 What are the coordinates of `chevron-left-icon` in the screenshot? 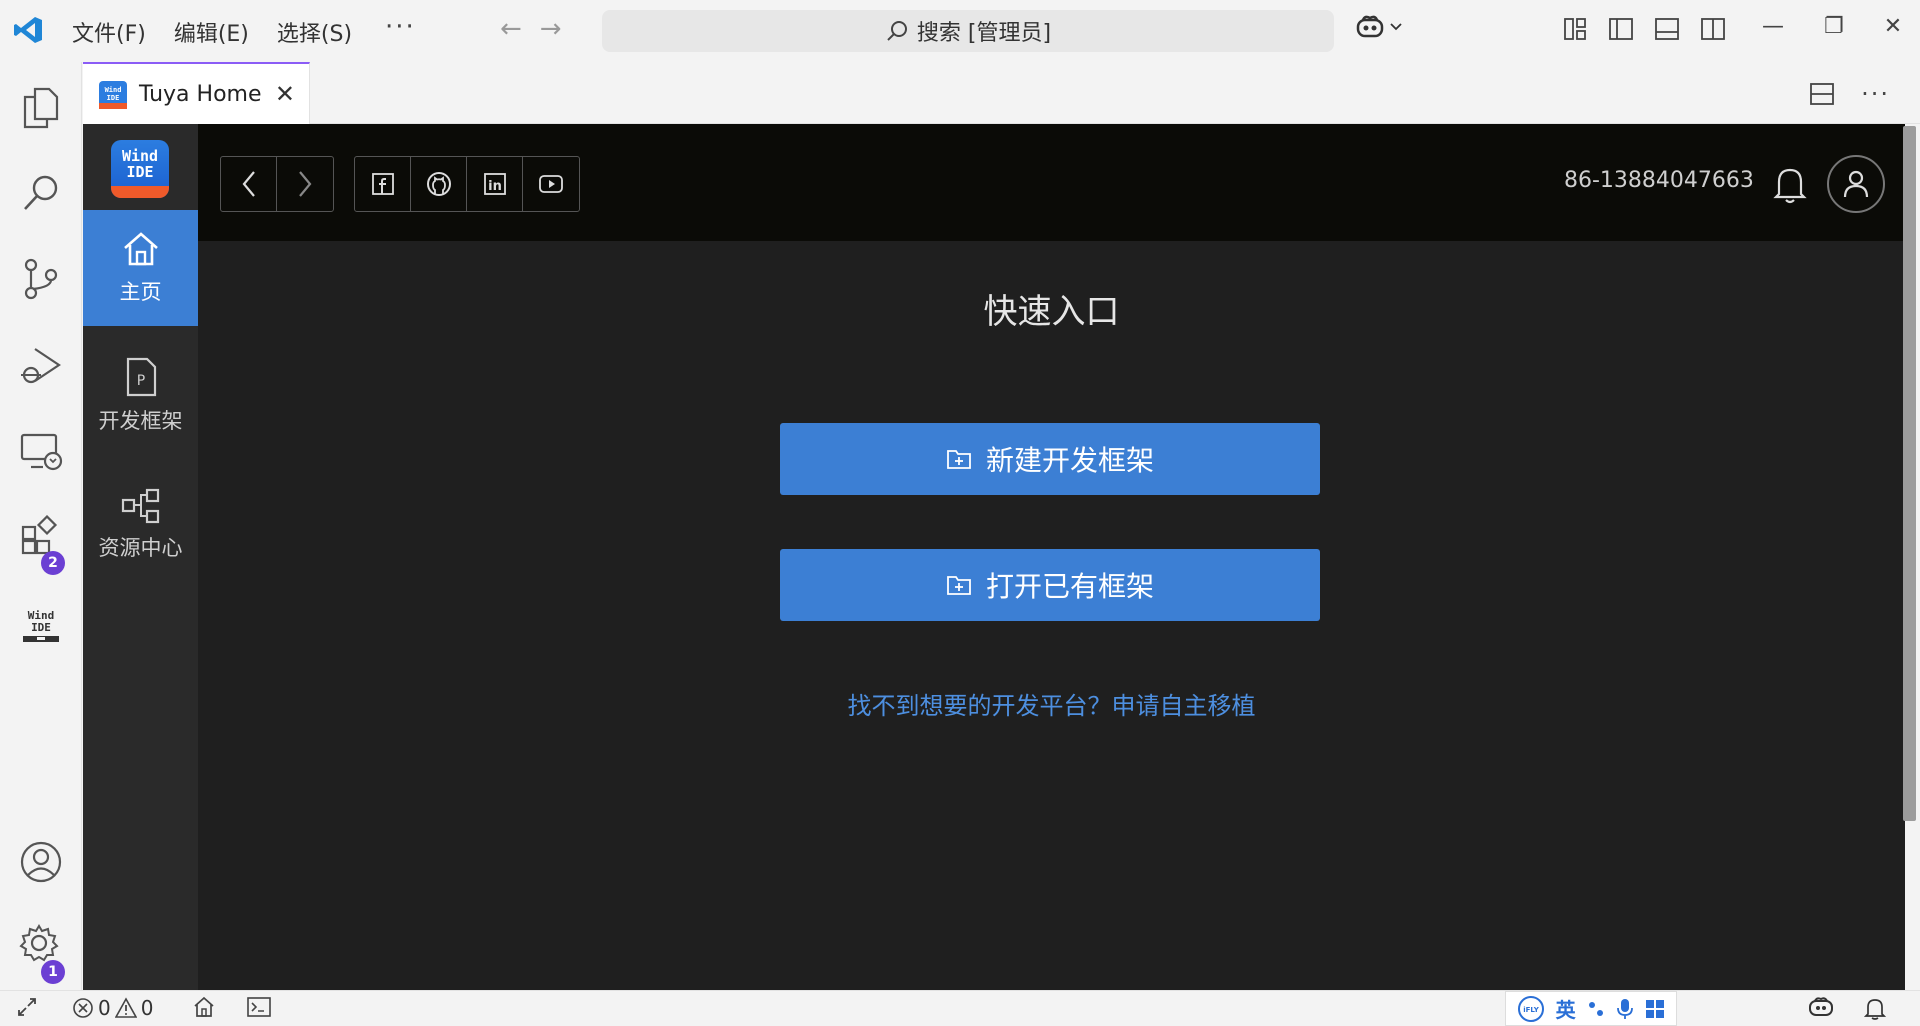 It's located at (248, 184).